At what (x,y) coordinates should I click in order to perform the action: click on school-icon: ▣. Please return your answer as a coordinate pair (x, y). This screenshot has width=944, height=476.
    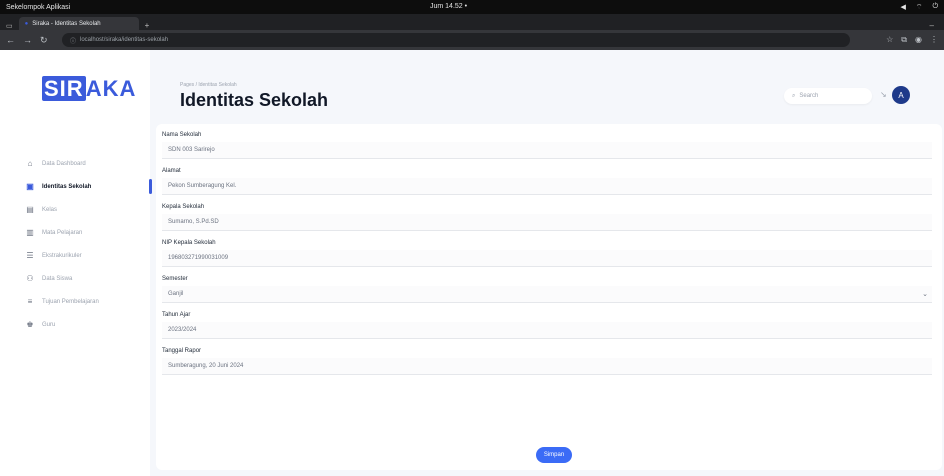
    Looking at the image, I should click on (30, 186).